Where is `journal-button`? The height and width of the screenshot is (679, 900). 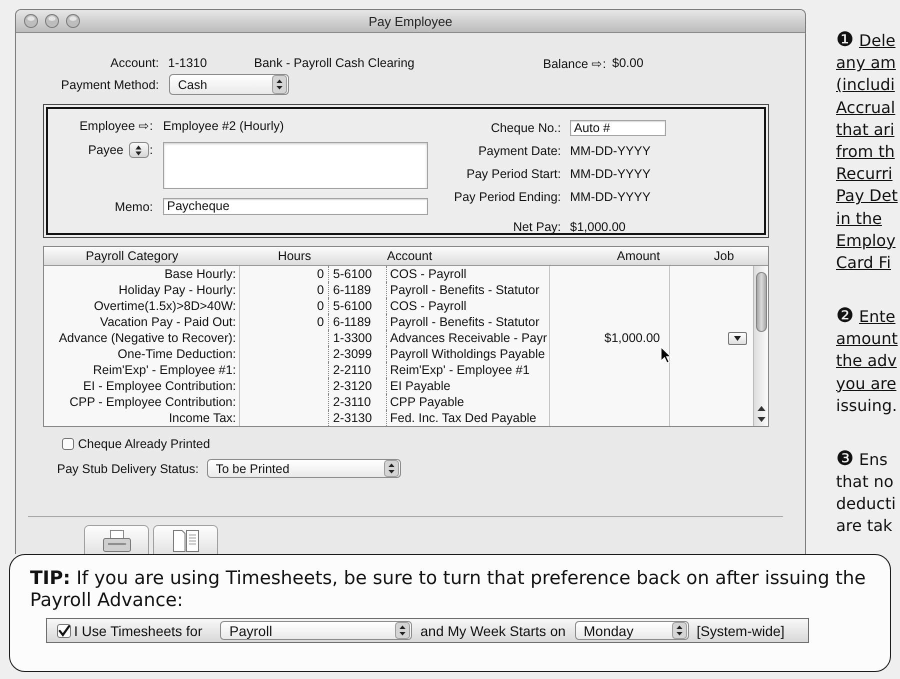
journal-button is located at coordinates (185, 539).